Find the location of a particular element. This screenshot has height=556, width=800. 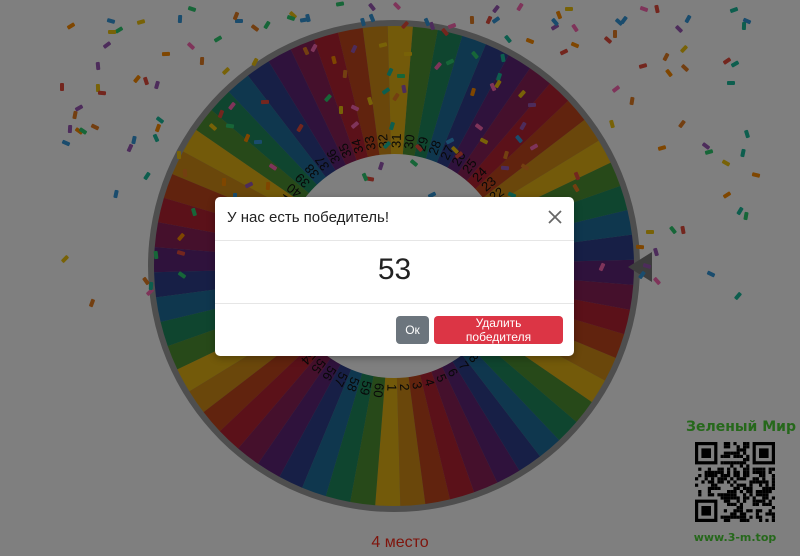

winner-number: 53 is located at coordinates (394, 269).